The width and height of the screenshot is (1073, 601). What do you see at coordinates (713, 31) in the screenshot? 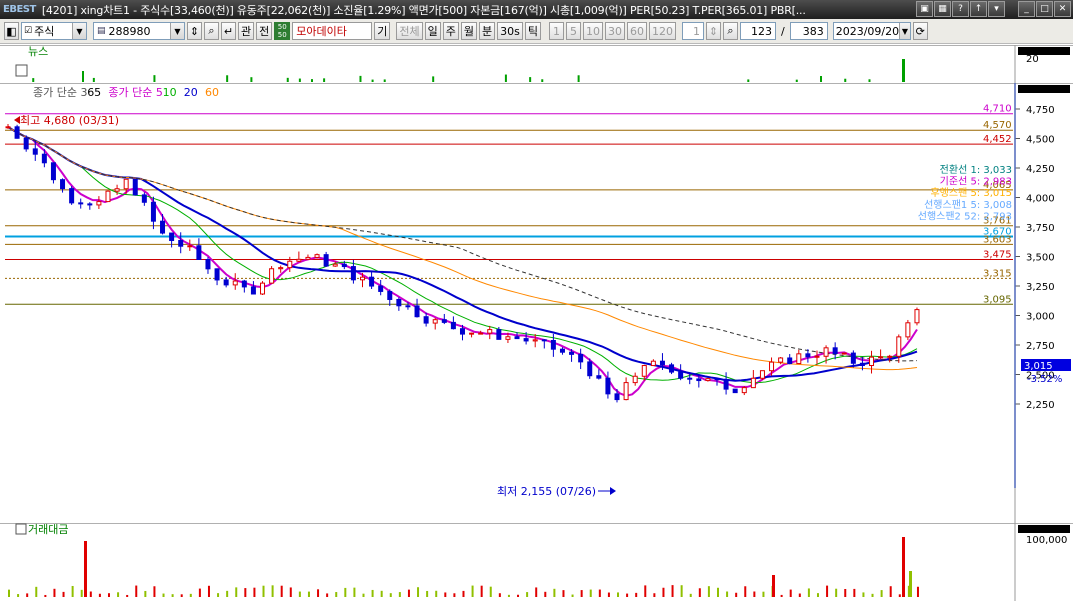
I see `spin-icon: ⇕` at bounding box center [713, 31].